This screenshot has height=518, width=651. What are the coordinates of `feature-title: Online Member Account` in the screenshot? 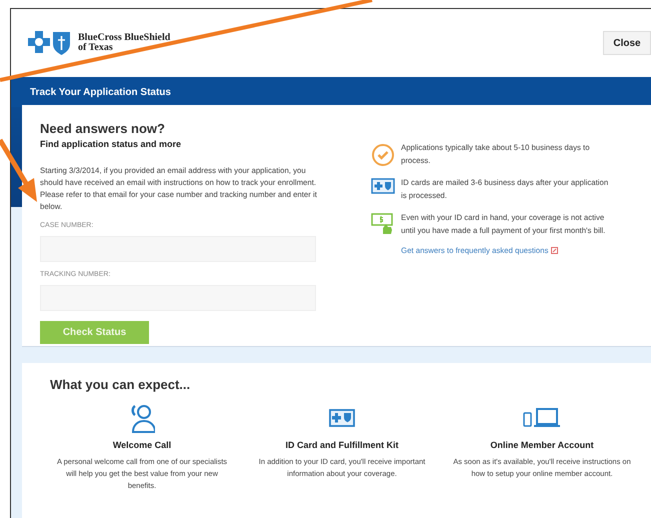 It's located at (542, 445).